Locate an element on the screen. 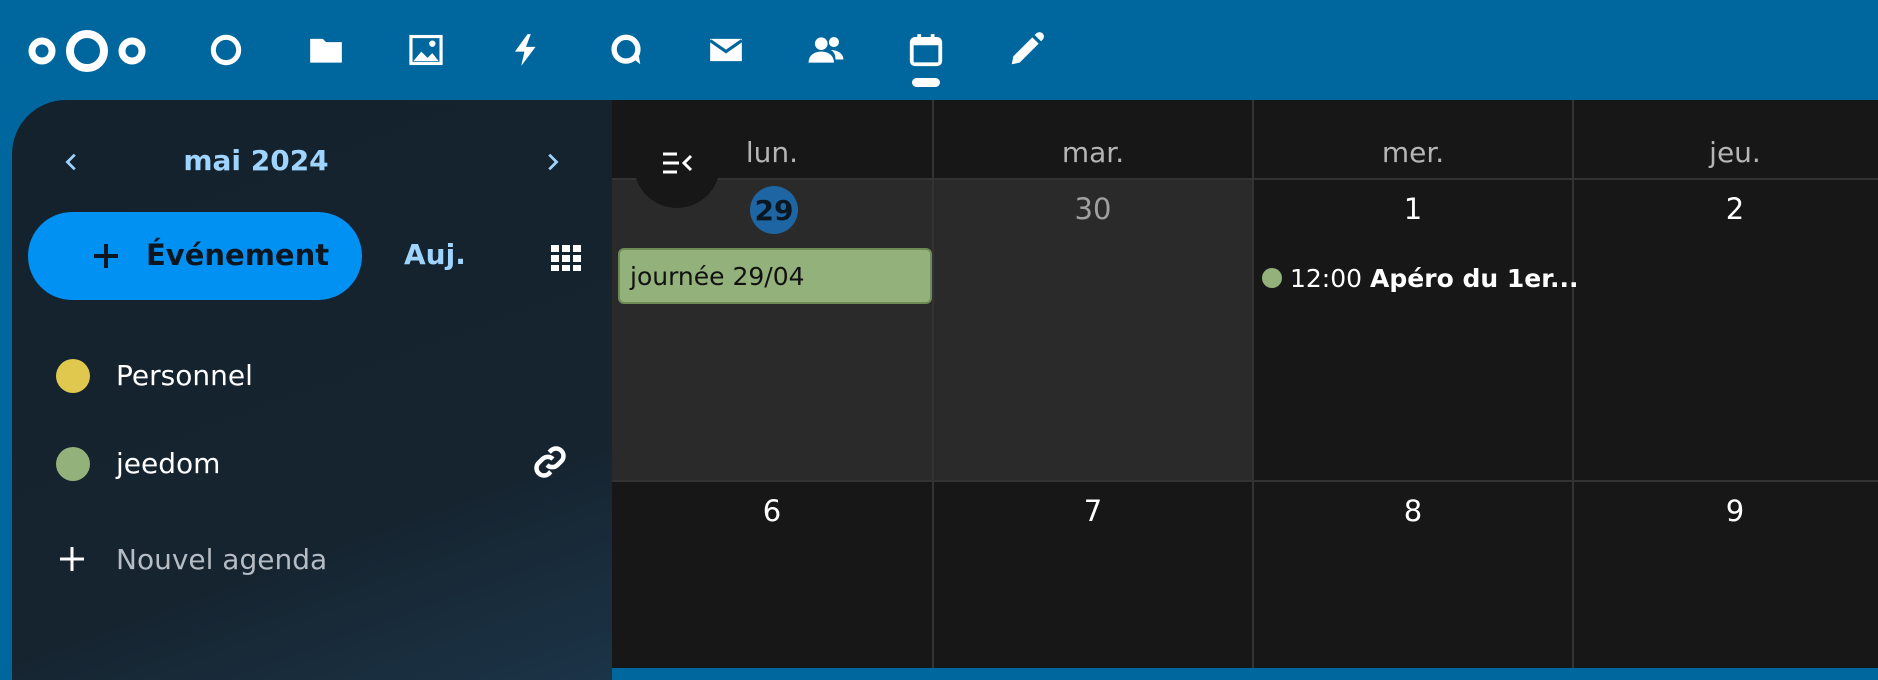  next-month-button is located at coordinates (552, 162).